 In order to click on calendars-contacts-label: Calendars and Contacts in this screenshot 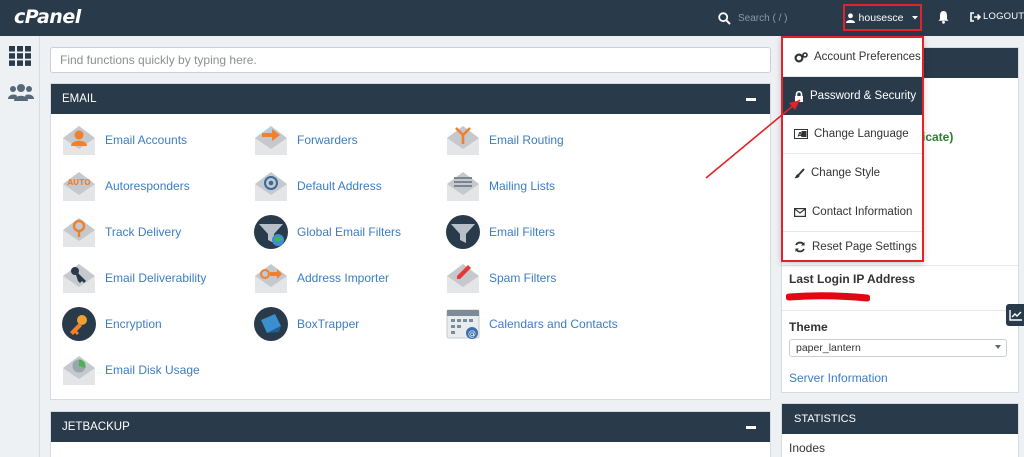, I will do `click(553, 324)`.